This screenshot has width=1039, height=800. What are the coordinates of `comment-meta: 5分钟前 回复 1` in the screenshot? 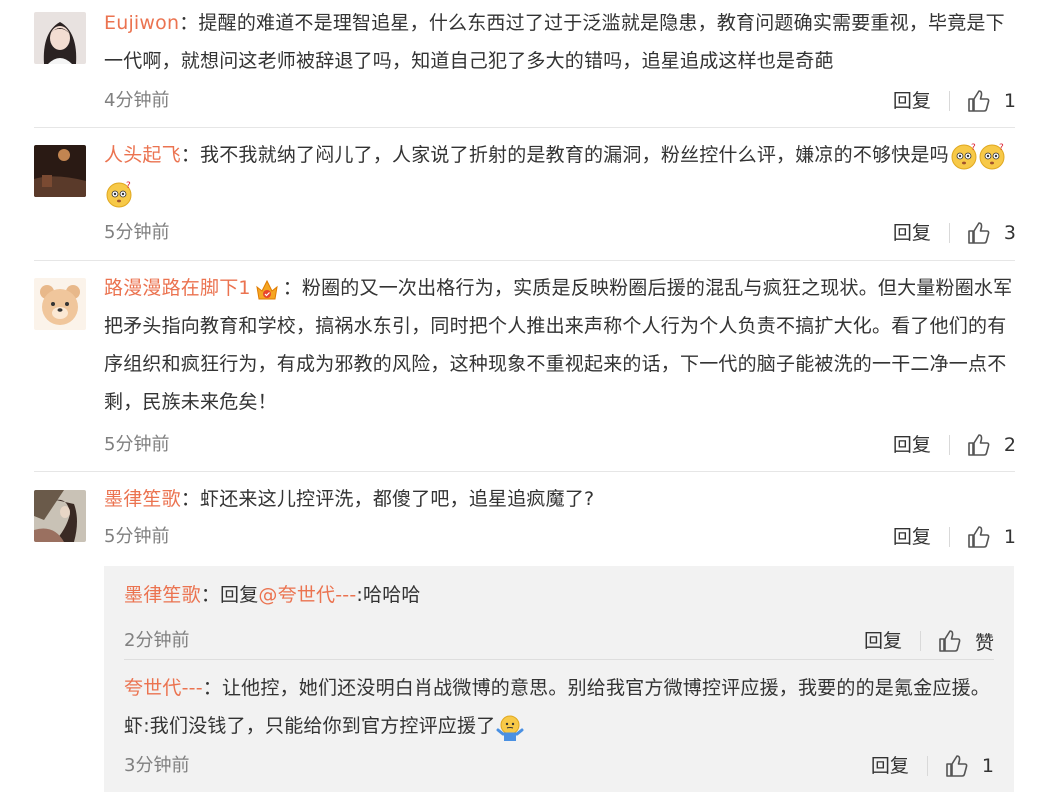 It's located at (560, 537).